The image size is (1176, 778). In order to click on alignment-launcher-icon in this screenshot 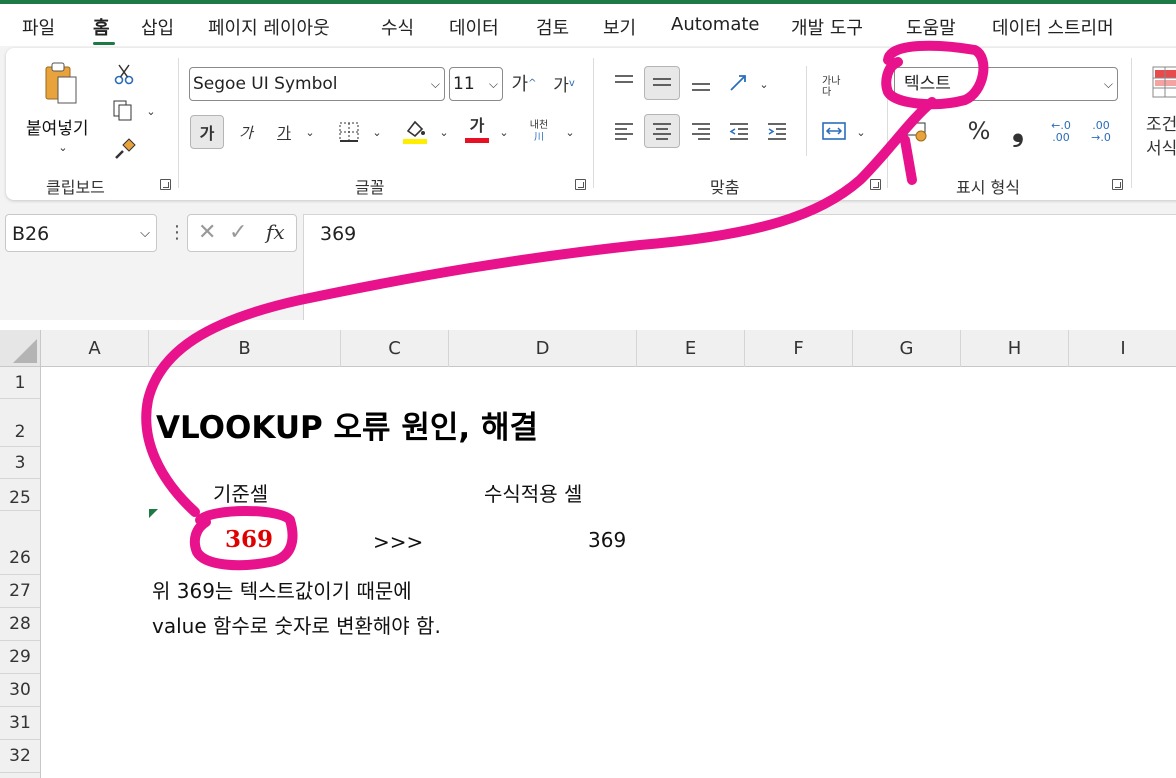, I will do `click(875, 184)`.